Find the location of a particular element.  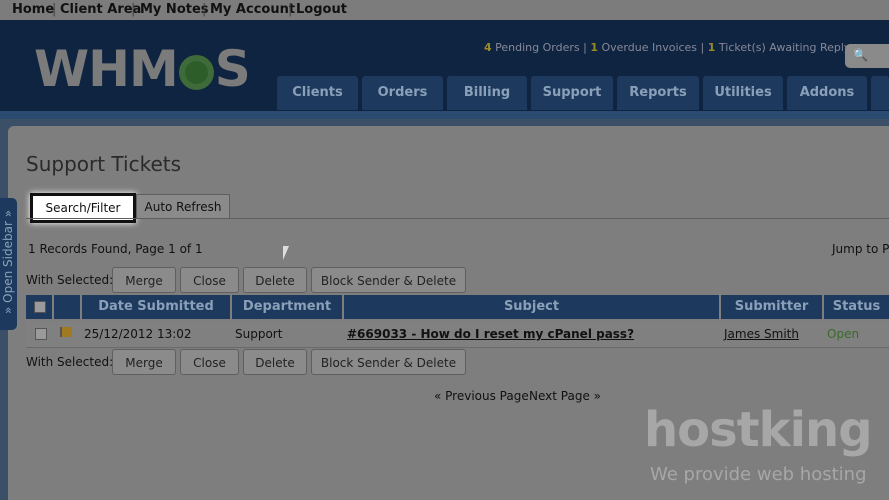

table-header-status: Status is located at coordinates (856, 307).